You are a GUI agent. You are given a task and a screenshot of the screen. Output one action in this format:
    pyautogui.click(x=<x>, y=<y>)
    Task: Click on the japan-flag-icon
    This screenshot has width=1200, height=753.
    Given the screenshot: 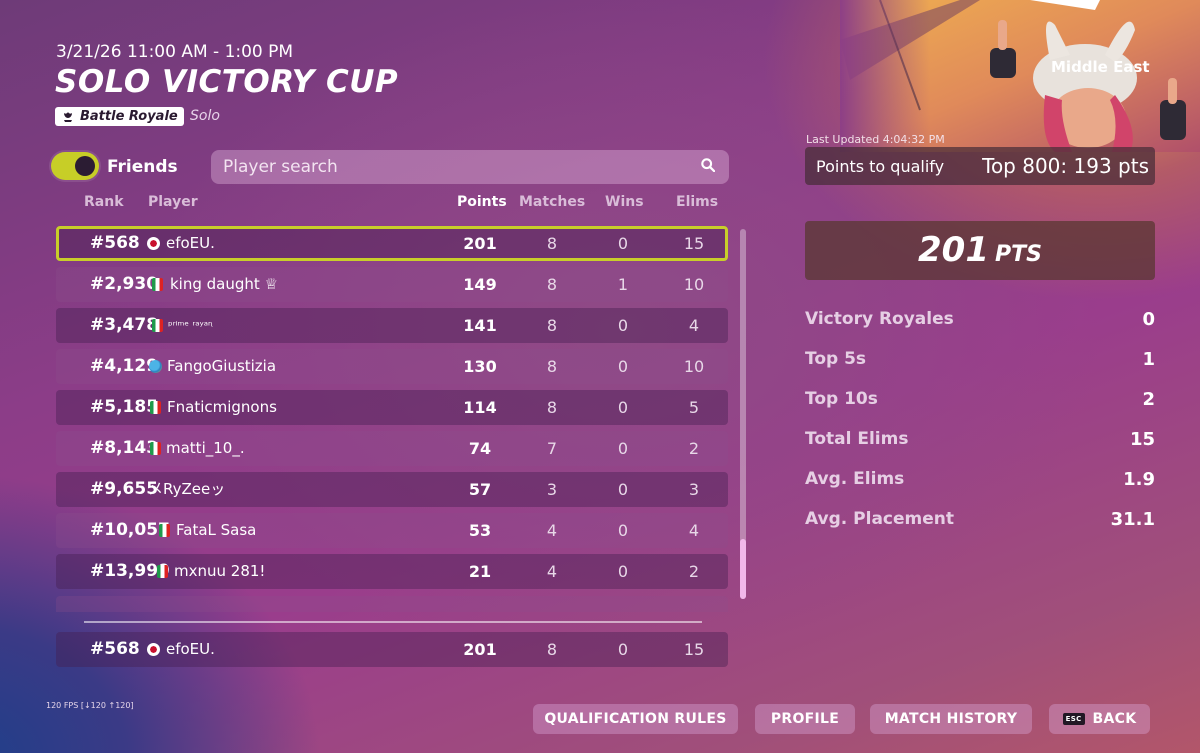 What is the action you would take?
    pyautogui.click(x=153, y=243)
    